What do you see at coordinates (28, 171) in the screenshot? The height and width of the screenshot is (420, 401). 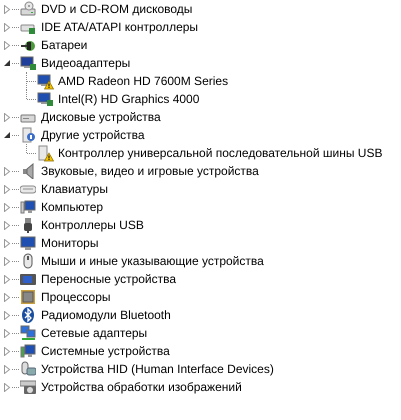 I see `speaker-icon` at bounding box center [28, 171].